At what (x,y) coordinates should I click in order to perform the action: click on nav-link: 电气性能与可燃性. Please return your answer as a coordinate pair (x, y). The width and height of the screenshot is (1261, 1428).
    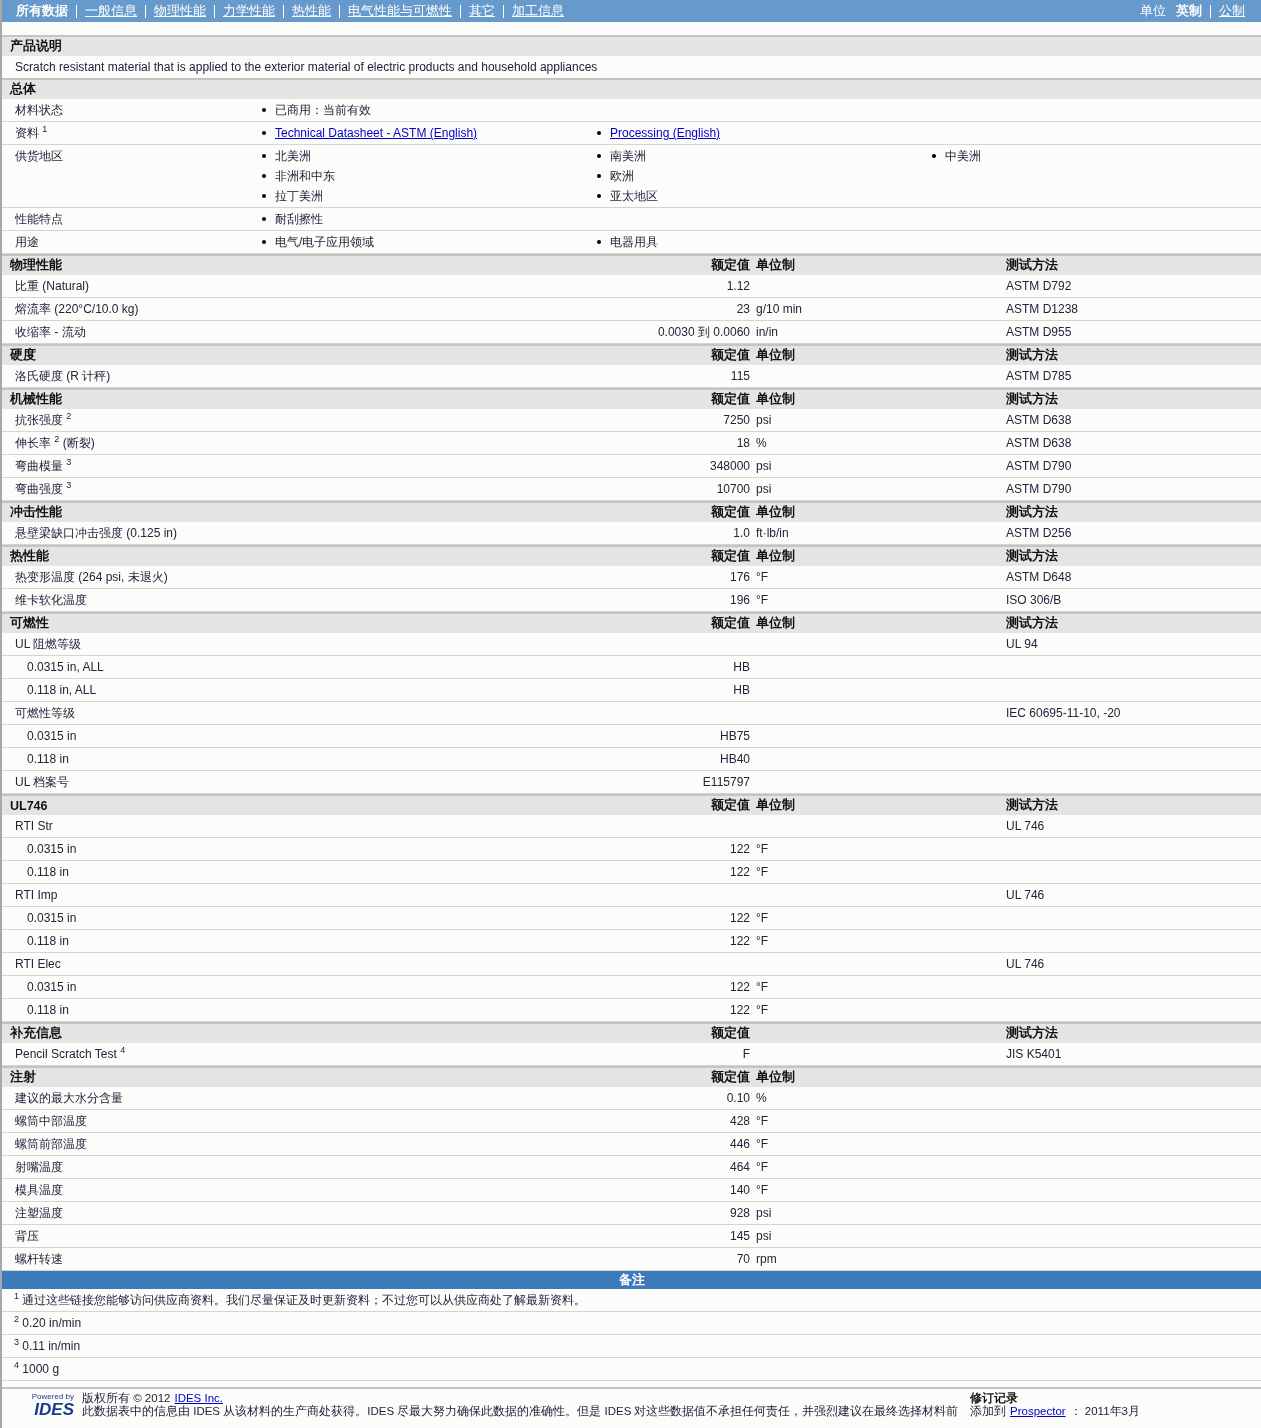
    Looking at the image, I should click on (399, 11).